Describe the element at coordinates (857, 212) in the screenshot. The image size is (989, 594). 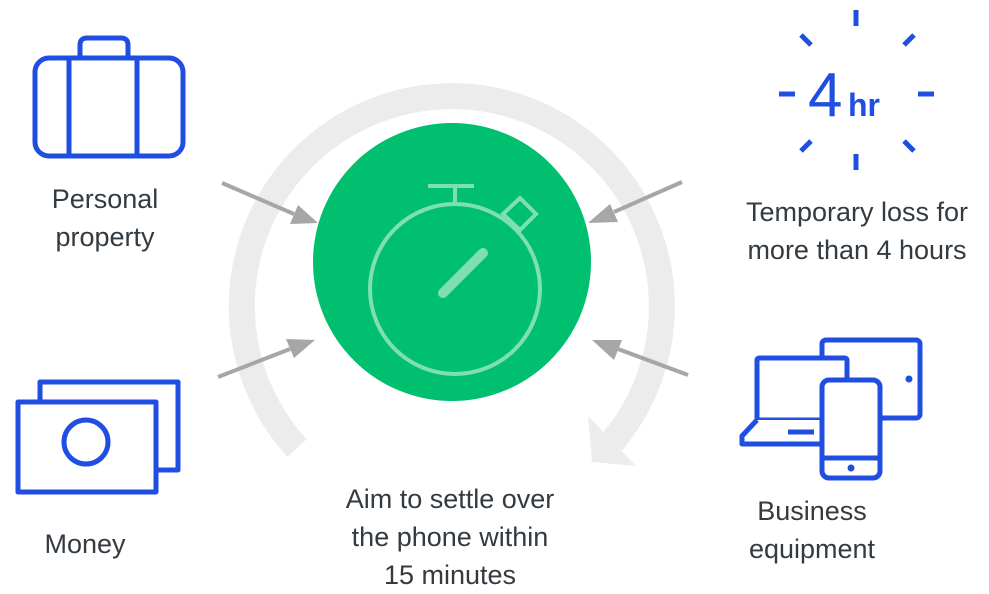
I see `label-line: Temporary loss for` at that location.